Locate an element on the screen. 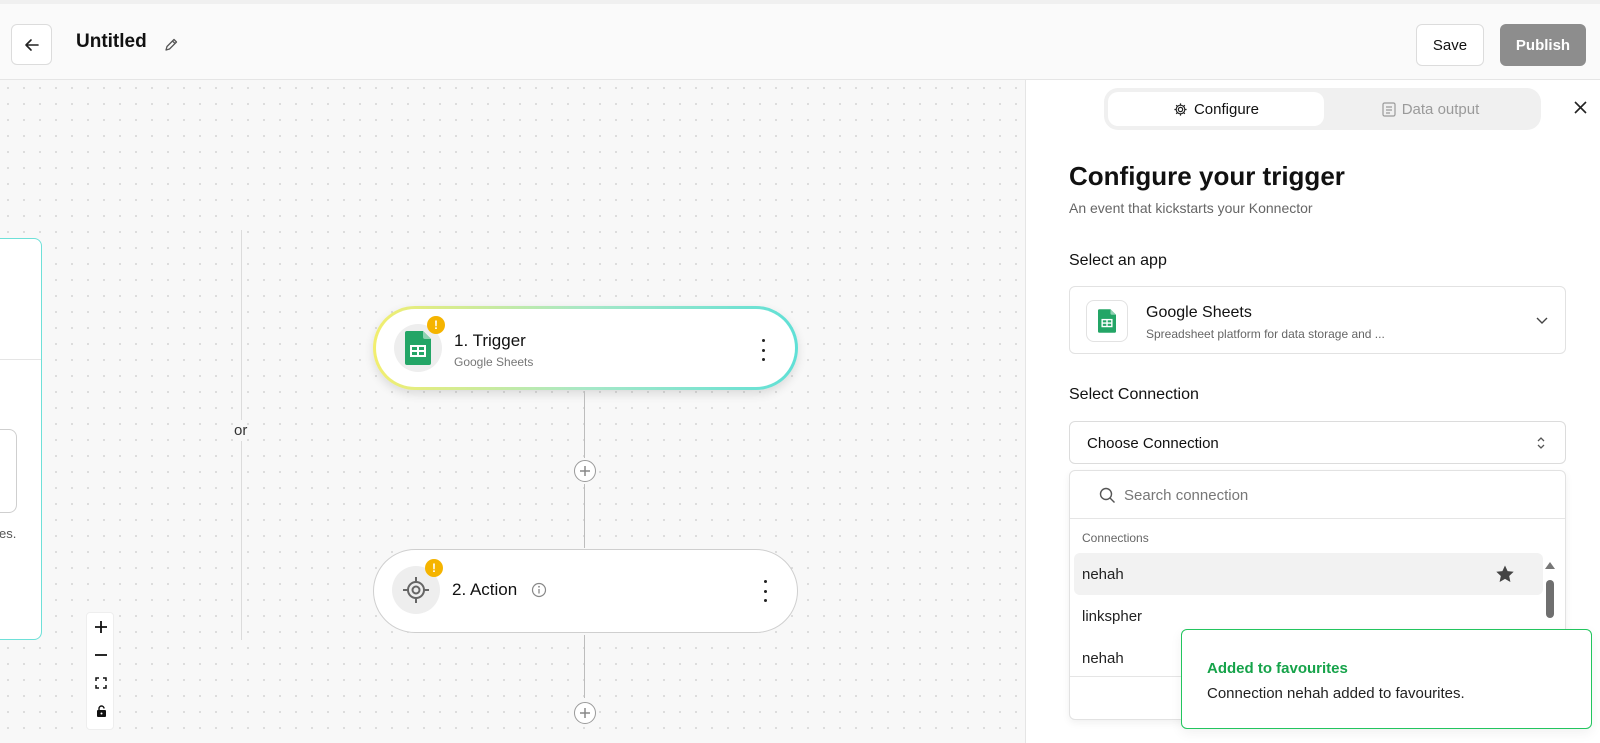 The width and height of the screenshot is (1600, 743). star-filled-icon is located at coordinates (1505, 574).